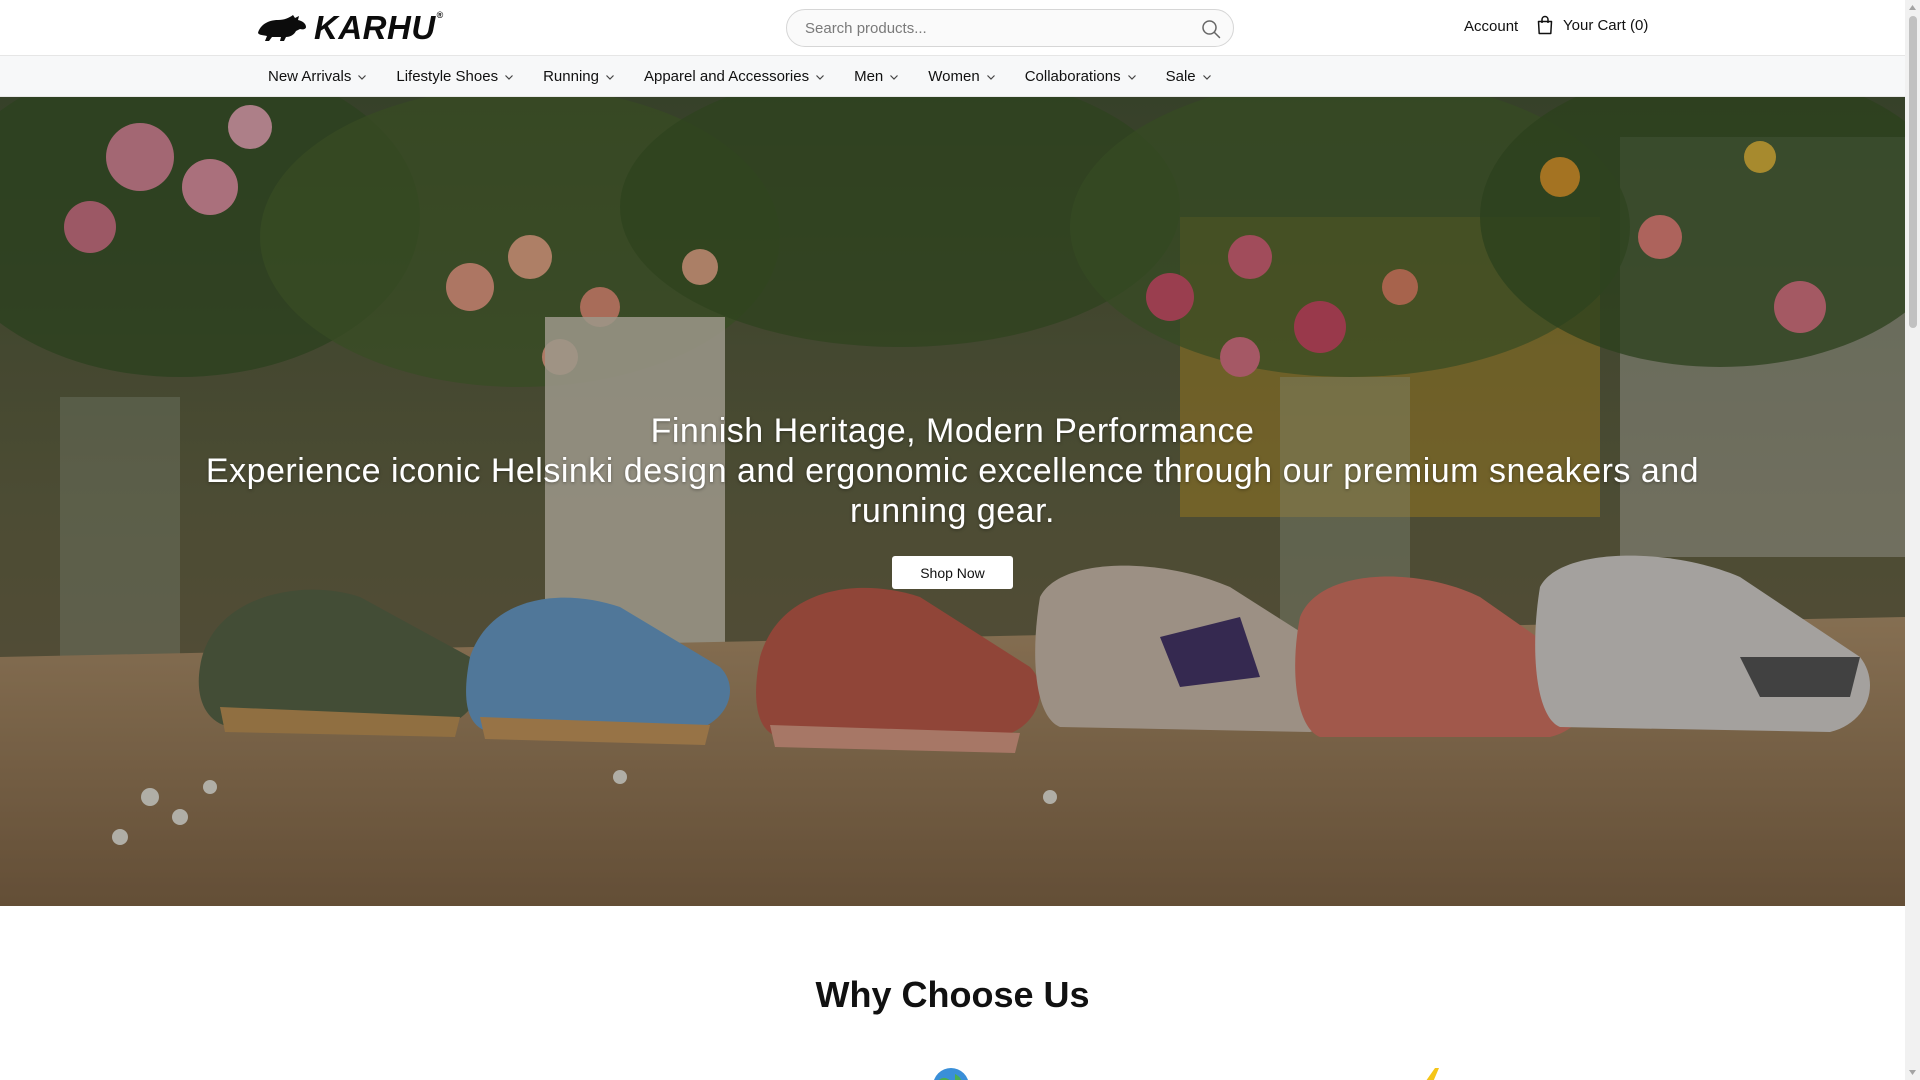 This screenshot has width=1920, height=1080. Describe the element at coordinates (282, 28) in the screenshot. I see `bear-logo-icon` at that location.